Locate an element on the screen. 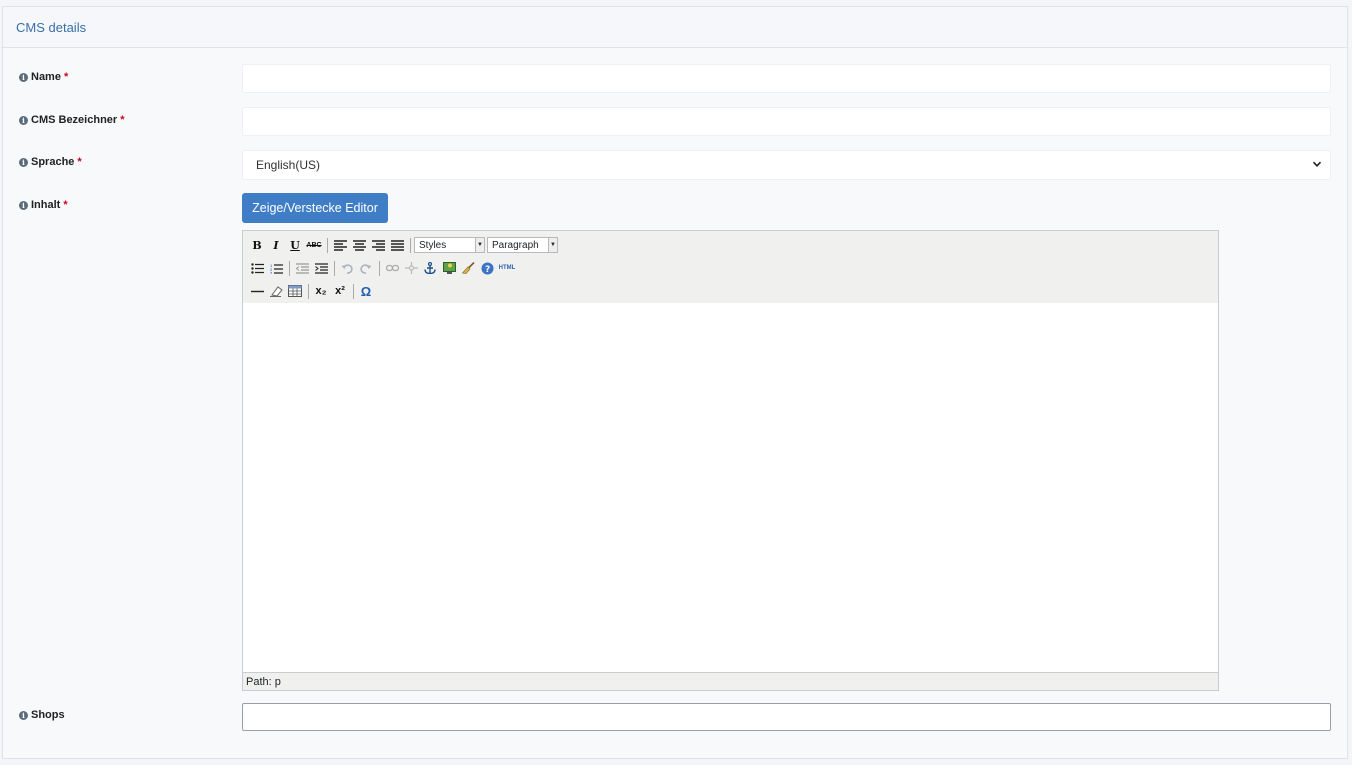 The width and height of the screenshot is (1352, 765). bullet-list-button is located at coordinates (257, 268).